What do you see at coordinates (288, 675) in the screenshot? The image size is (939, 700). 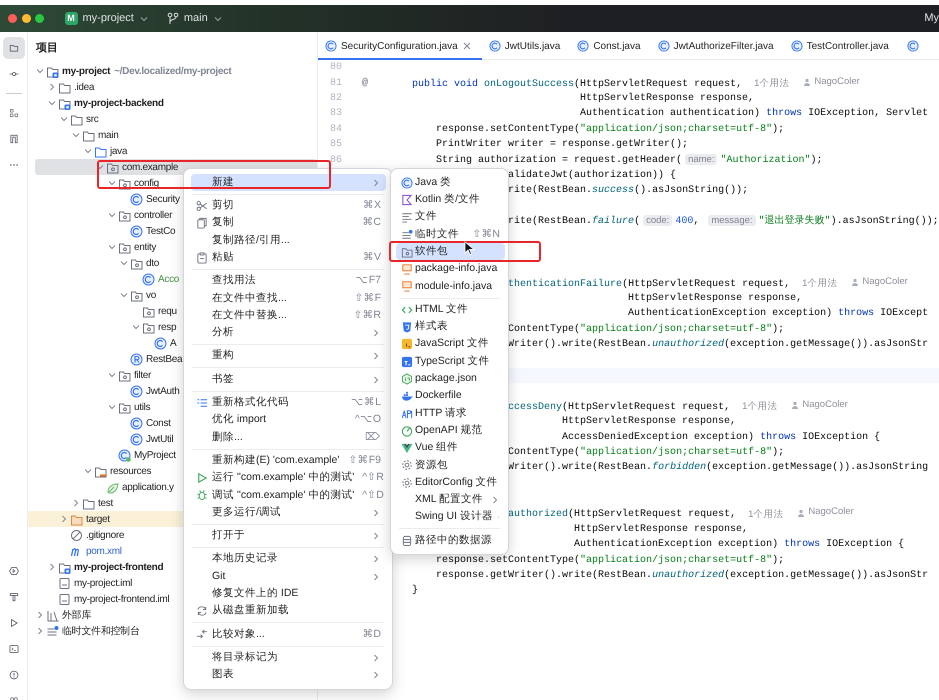 I see `menu-item: 图表` at bounding box center [288, 675].